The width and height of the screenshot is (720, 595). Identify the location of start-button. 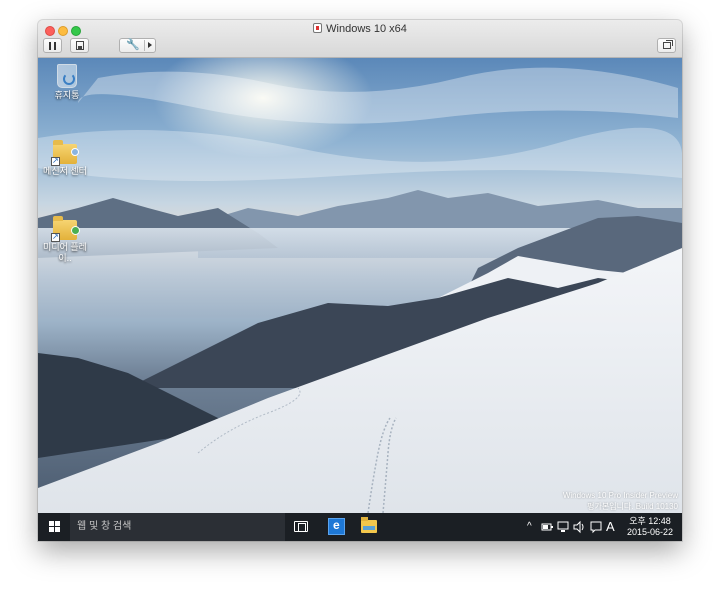
(54, 527).